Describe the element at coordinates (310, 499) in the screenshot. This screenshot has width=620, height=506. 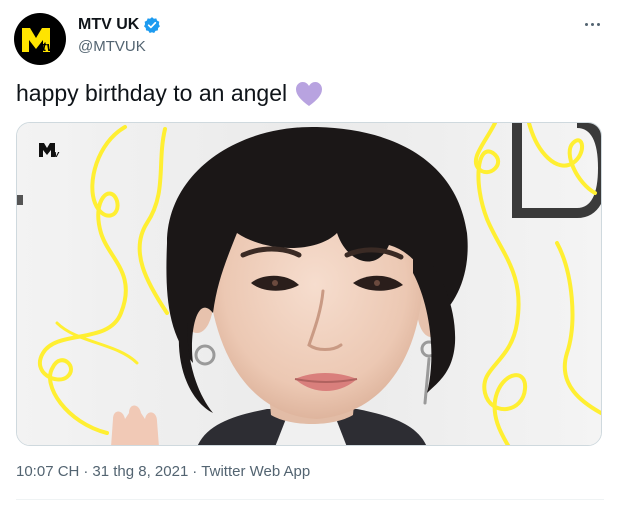
I see `divider` at that location.